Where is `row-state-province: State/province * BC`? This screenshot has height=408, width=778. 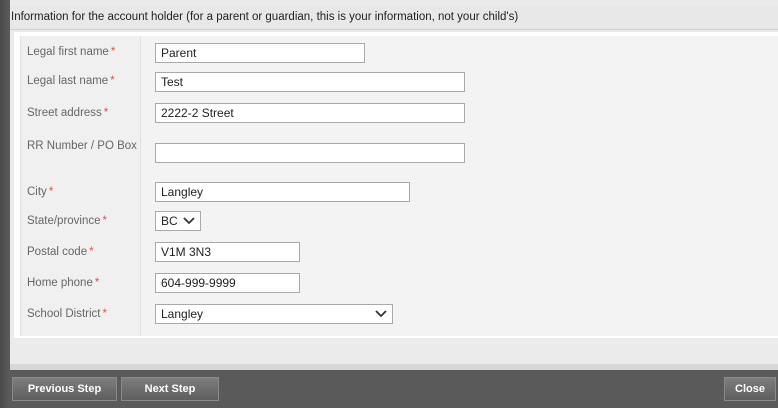
row-state-province: State/province * BC is located at coordinates (399, 221).